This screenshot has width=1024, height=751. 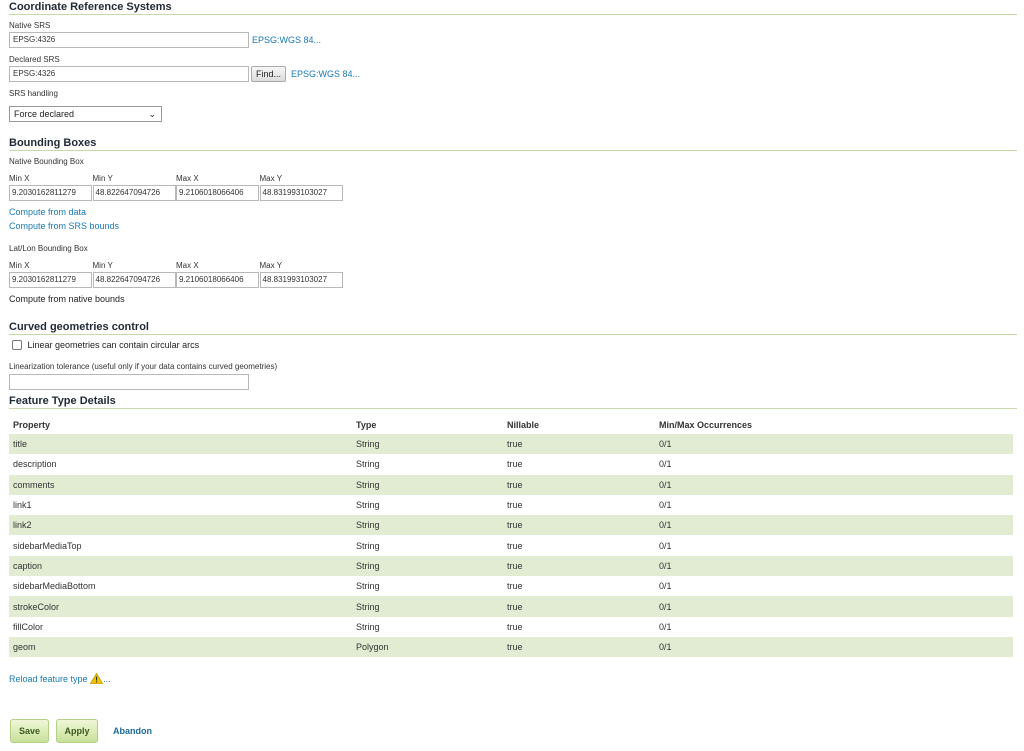 What do you see at coordinates (48, 679) in the screenshot?
I see `reload-feature-type-link: Reload feature type` at bounding box center [48, 679].